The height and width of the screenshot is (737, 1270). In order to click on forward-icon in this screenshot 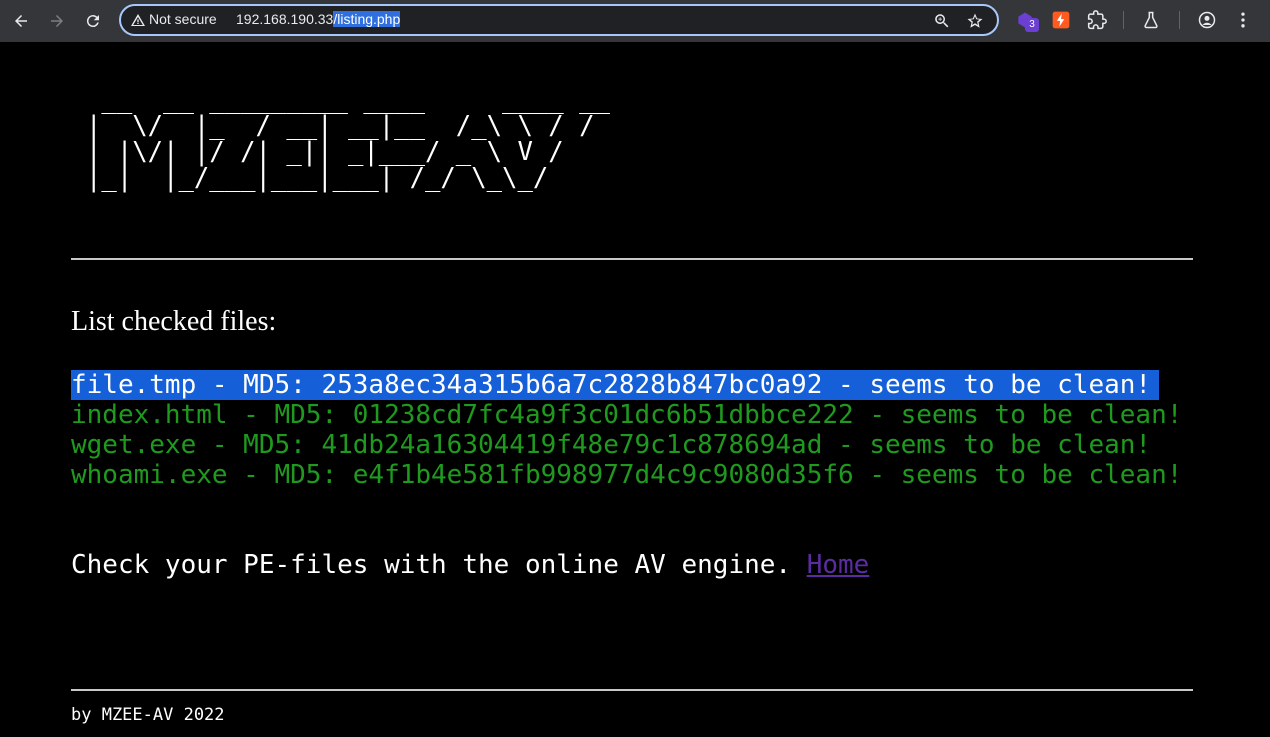, I will do `click(57, 21)`.